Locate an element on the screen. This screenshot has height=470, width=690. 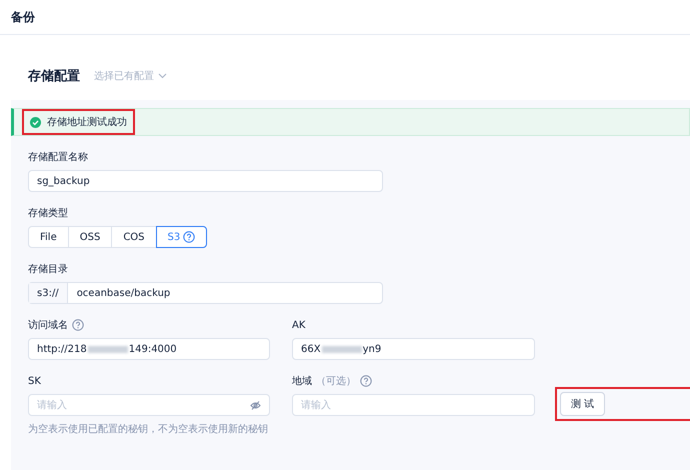
field-label: 访问域名 is located at coordinates (48, 325).